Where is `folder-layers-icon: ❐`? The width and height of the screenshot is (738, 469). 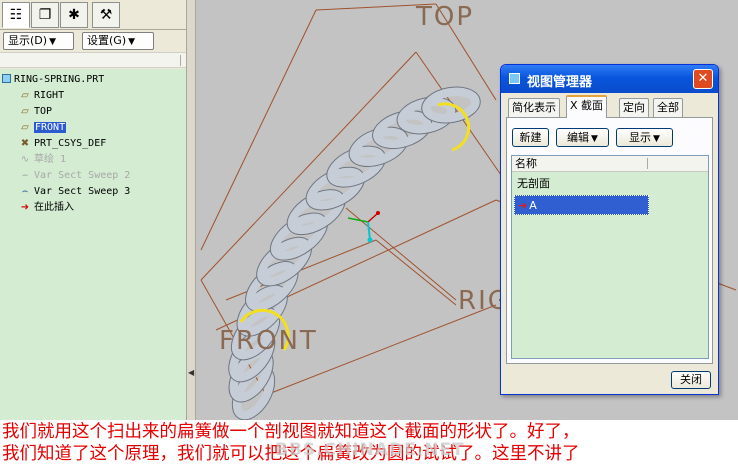
folder-layers-icon: ❐ is located at coordinates (45, 15).